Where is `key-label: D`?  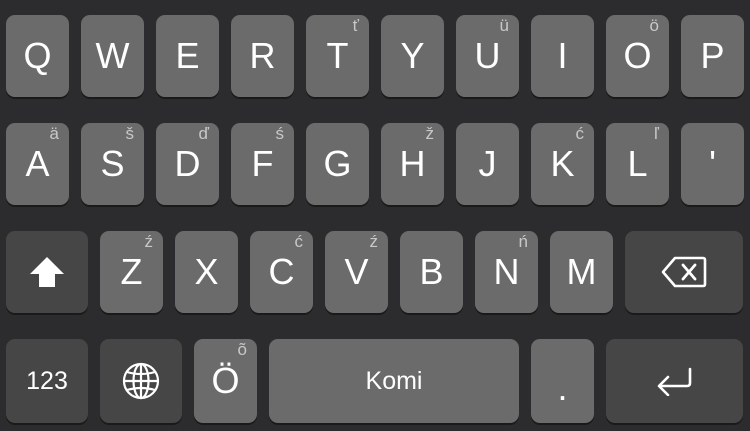 key-label: D is located at coordinates (187, 163).